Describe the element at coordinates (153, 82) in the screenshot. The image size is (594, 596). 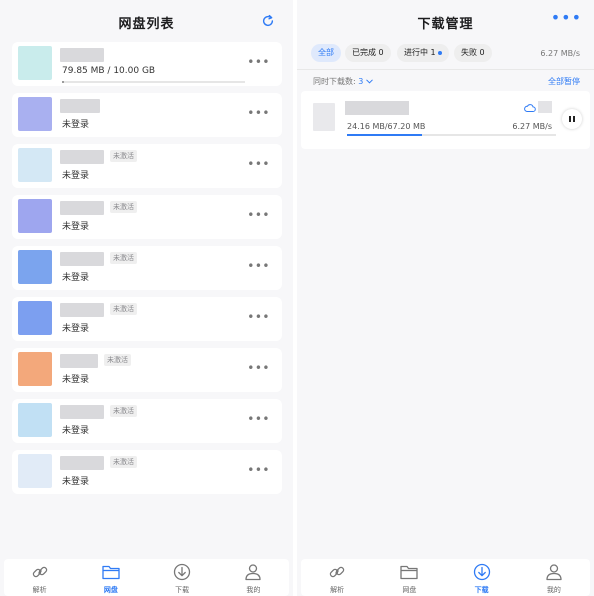
I see `storage-usage-bar` at that location.